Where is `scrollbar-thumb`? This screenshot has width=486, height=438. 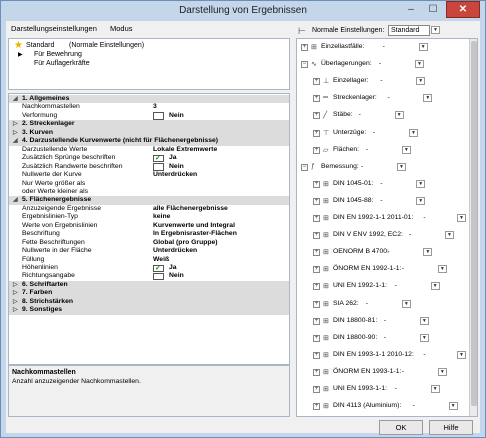
scrollbar-thumb is located at coordinates (474, 223).